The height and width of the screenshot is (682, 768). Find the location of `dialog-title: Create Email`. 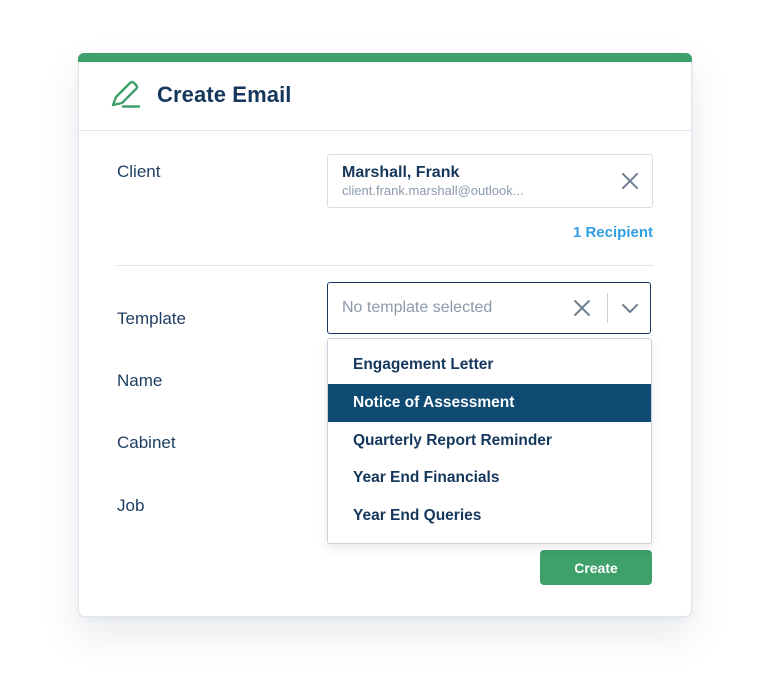

dialog-title: Create Email is located at coordinates (224, 94).